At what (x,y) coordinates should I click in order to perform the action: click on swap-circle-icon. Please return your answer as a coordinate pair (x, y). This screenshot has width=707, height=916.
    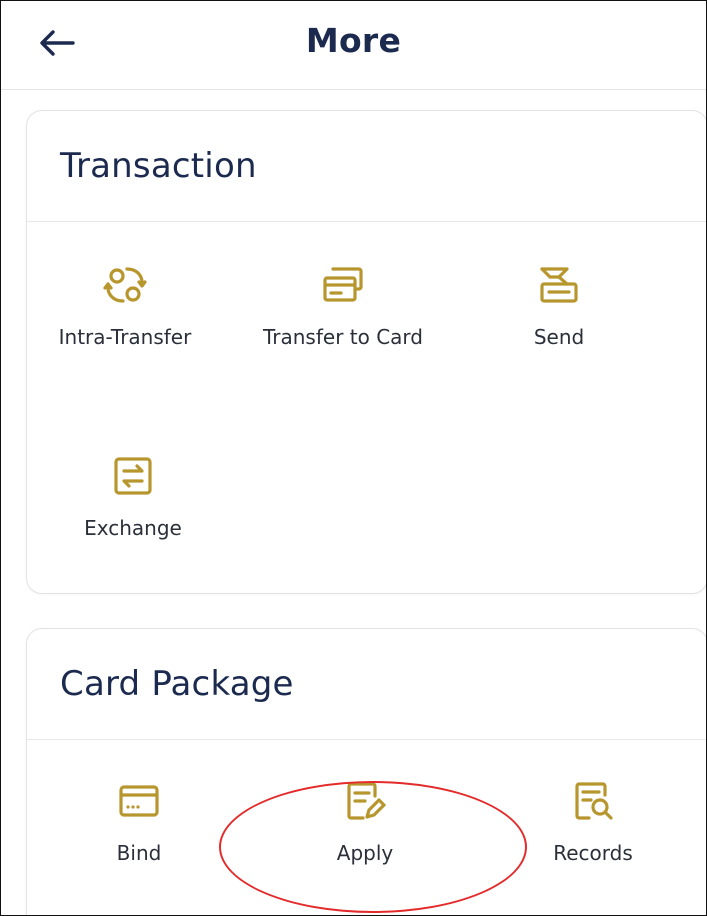
    Looking at the image, I should click on (125, 285).